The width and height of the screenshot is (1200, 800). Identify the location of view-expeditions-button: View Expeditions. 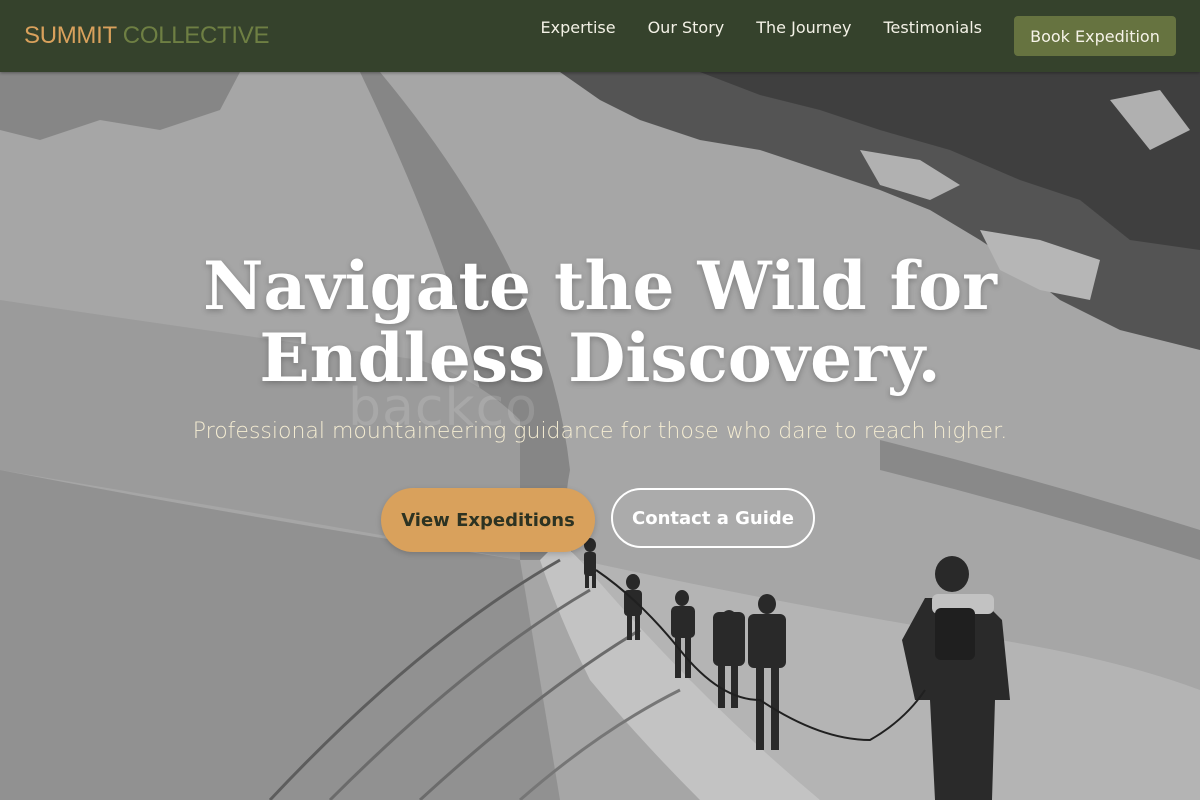
(488, 520).